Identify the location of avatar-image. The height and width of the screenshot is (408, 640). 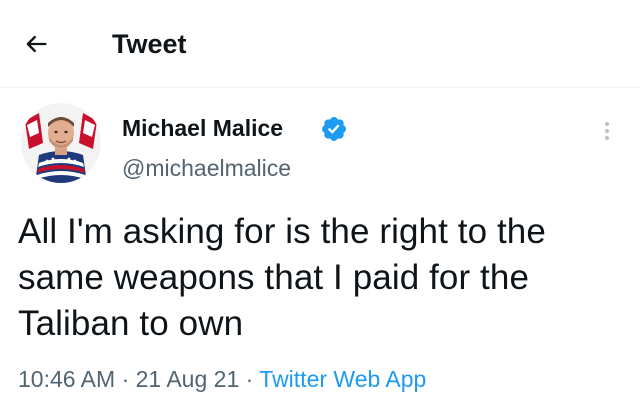
(61, 143).